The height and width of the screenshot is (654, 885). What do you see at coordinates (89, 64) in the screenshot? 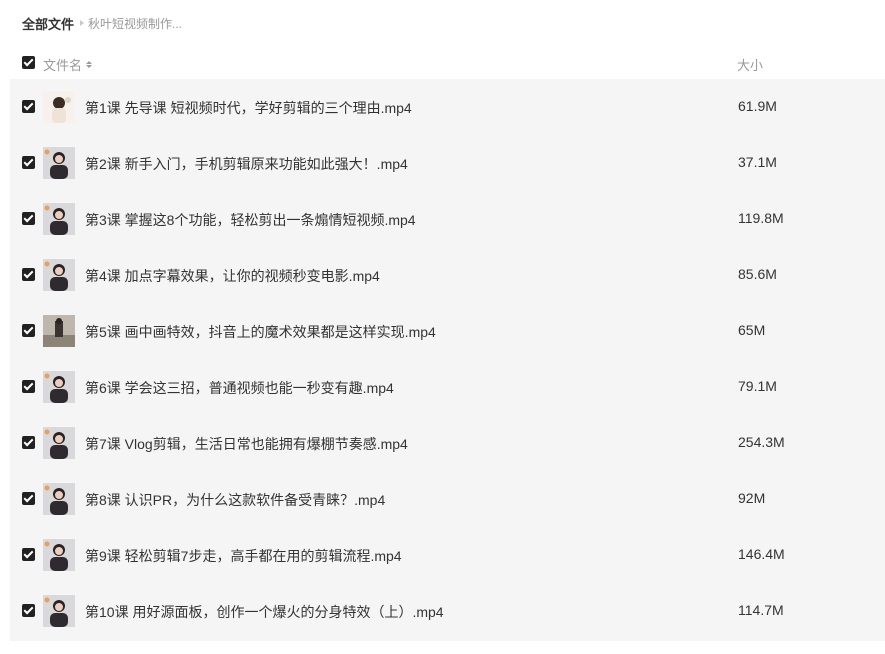
I see `sort-icon` at bounding box center [89, 64].